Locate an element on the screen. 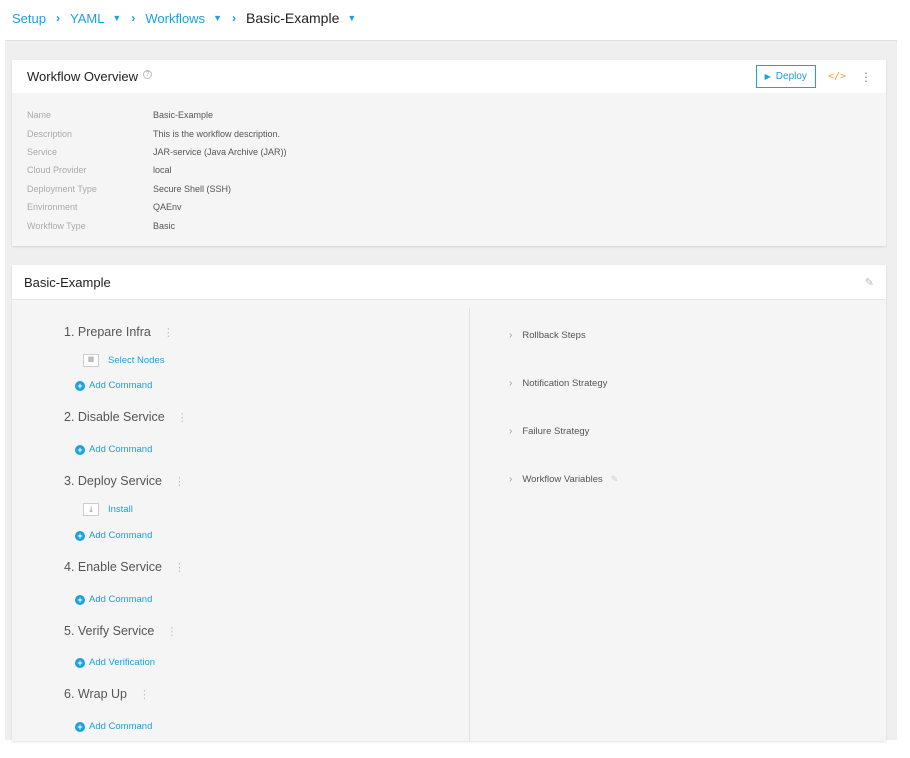 This screenshot has width=910, height=758. phase-deploy-service: 3. Deploy Service ⋮ is located at coordinates (124, 481).